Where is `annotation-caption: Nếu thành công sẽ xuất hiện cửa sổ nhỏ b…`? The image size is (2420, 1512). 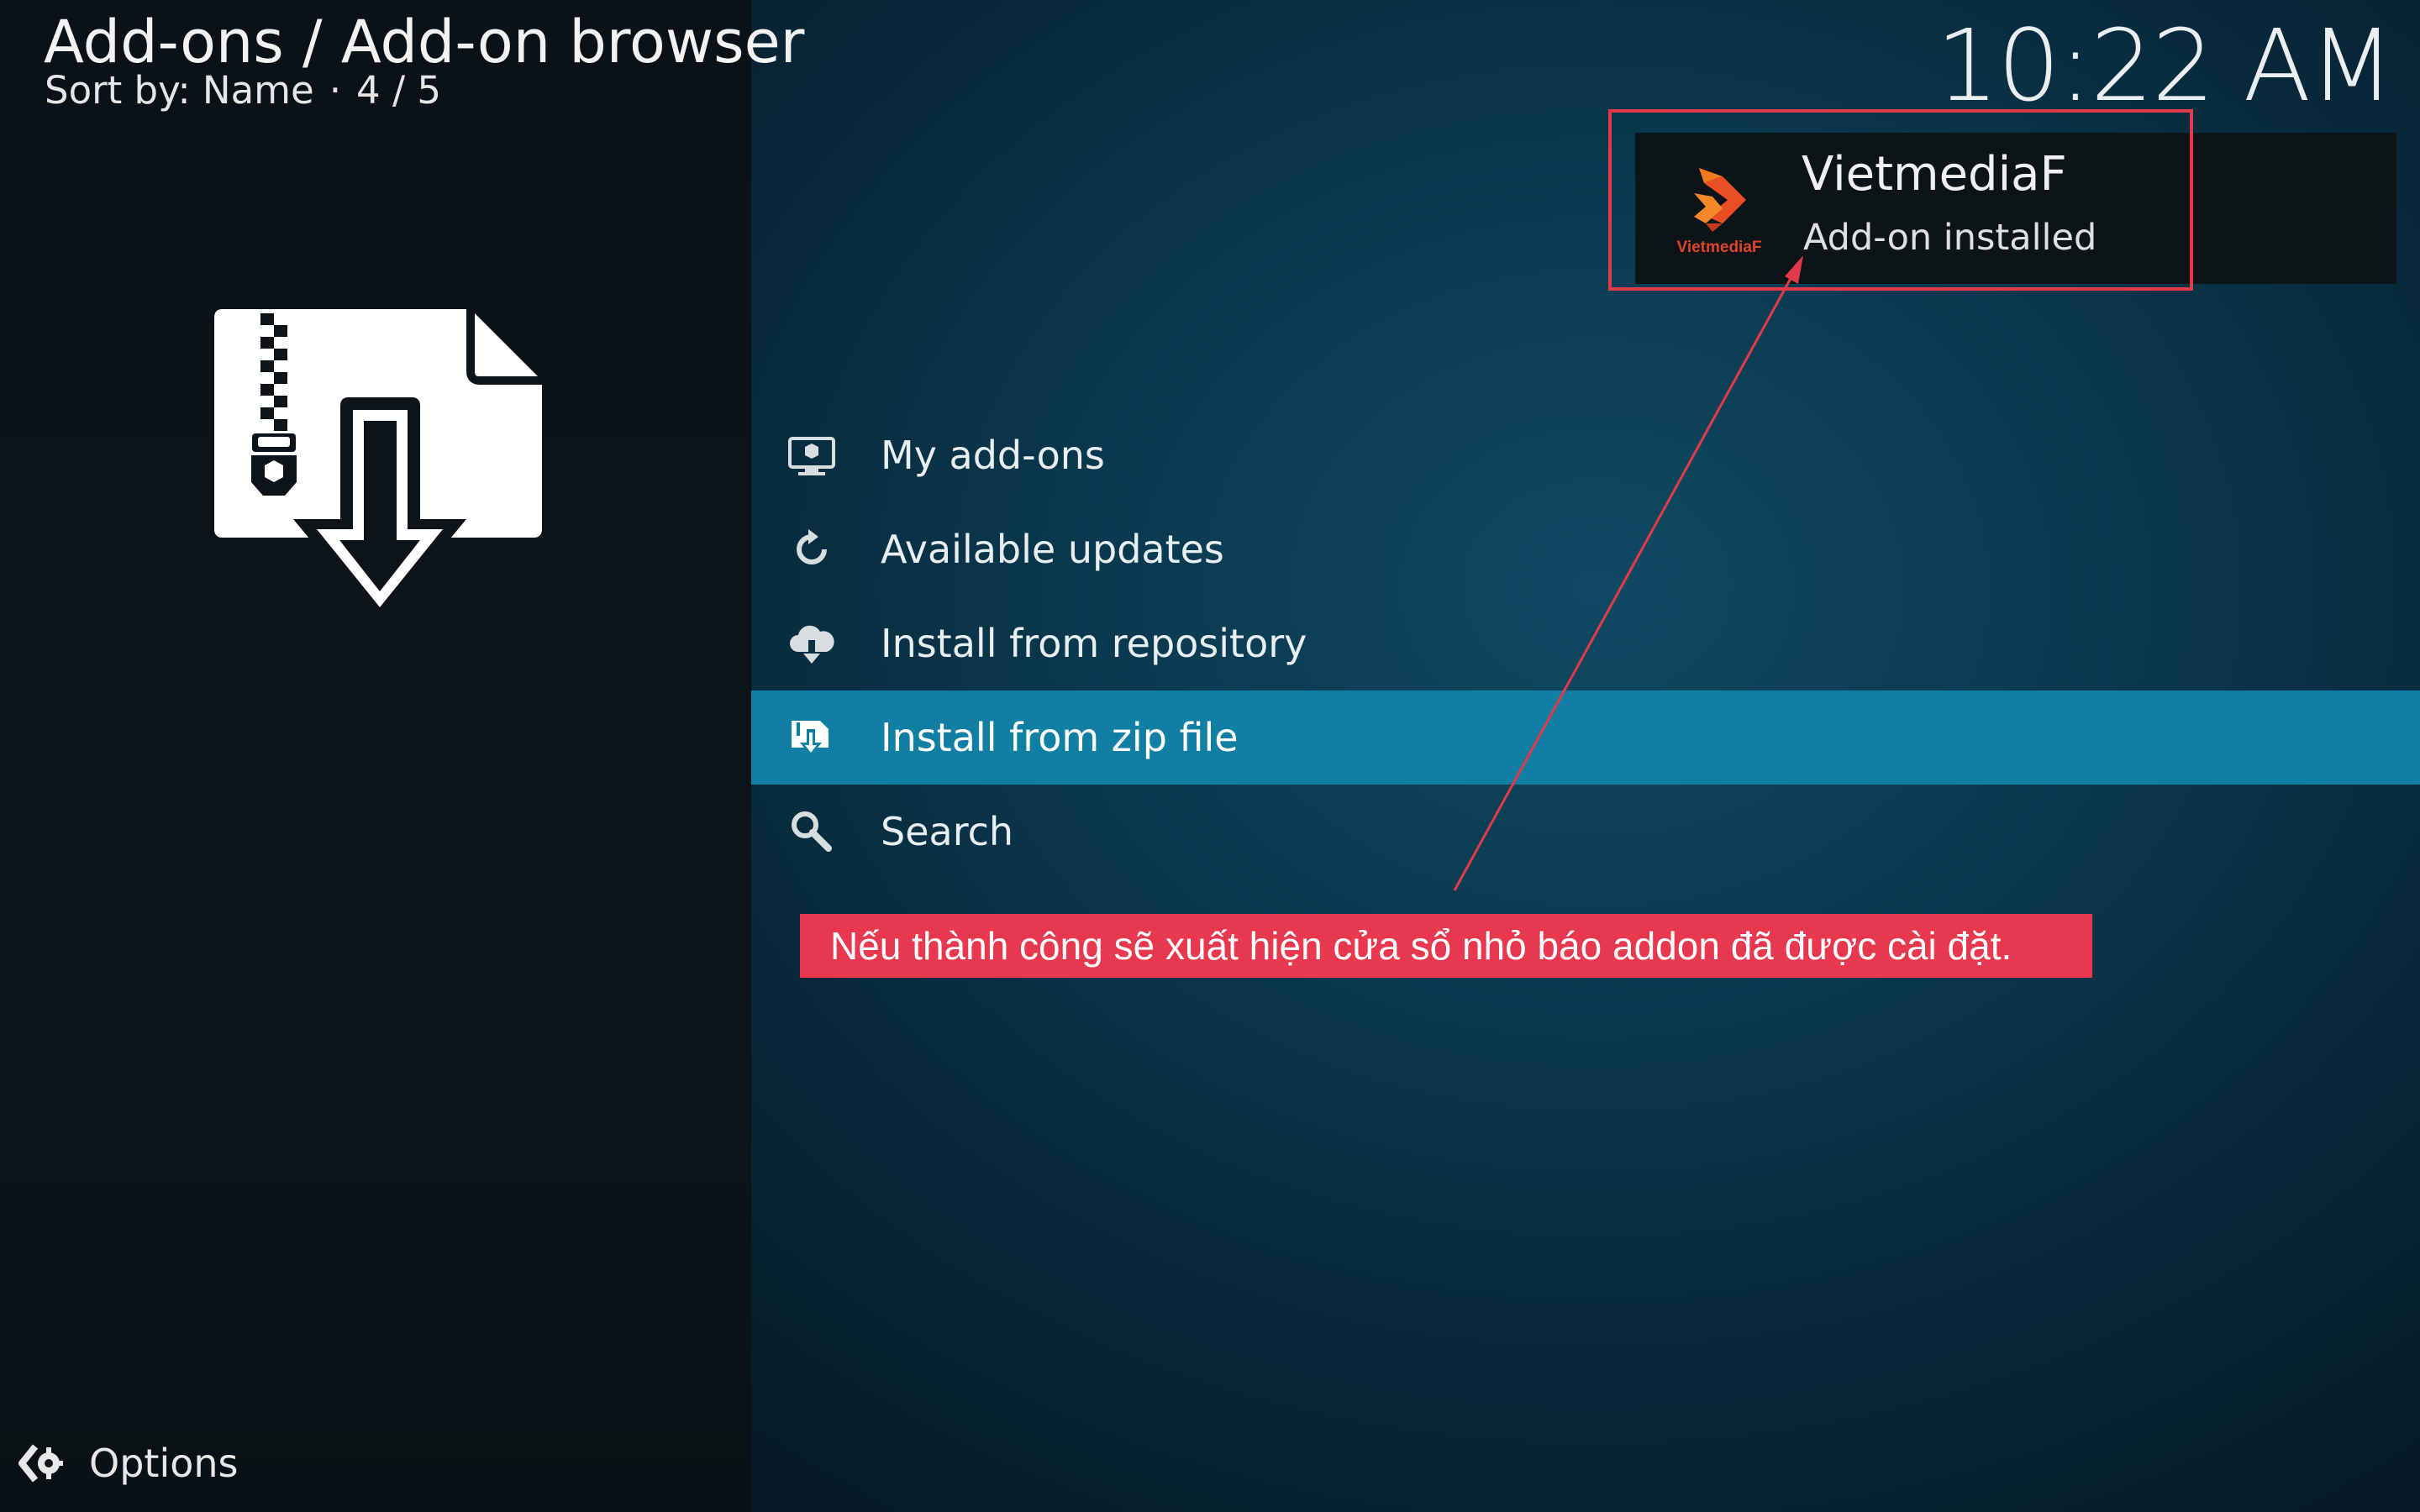
annotation-caption: Nếu thành công sẽ xuất hiện cửa sổ nhỏ b… is located at coordinates (1446, 946).